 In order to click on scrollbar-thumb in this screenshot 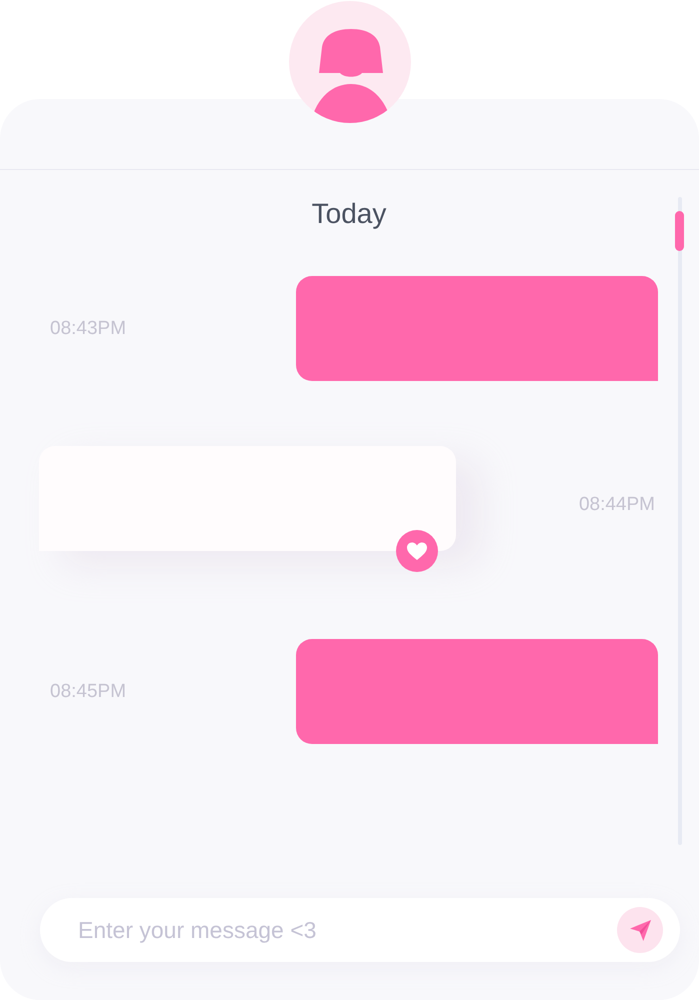, I will do `click(679, 231)`.